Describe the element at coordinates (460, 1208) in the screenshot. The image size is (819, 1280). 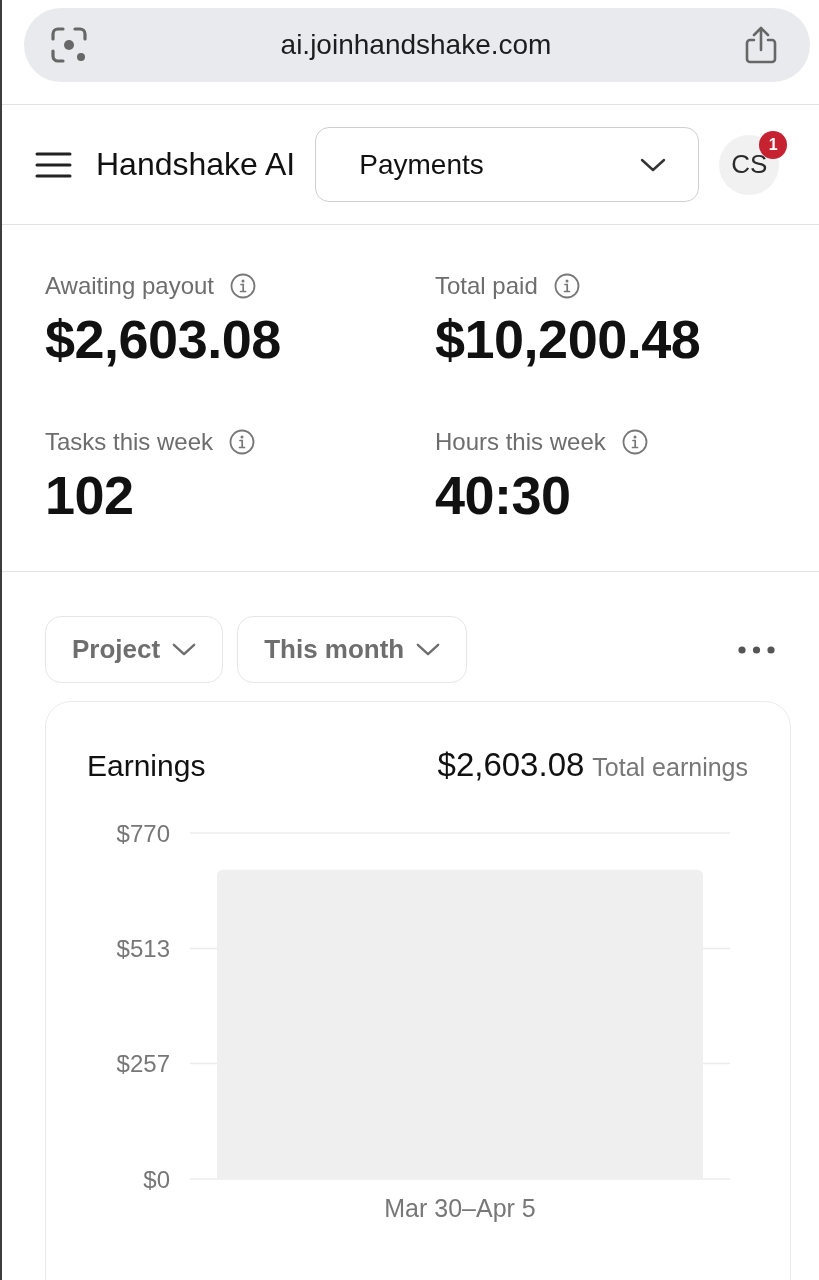
I see `axis-label: Mar 30–Apr 5` at that location.